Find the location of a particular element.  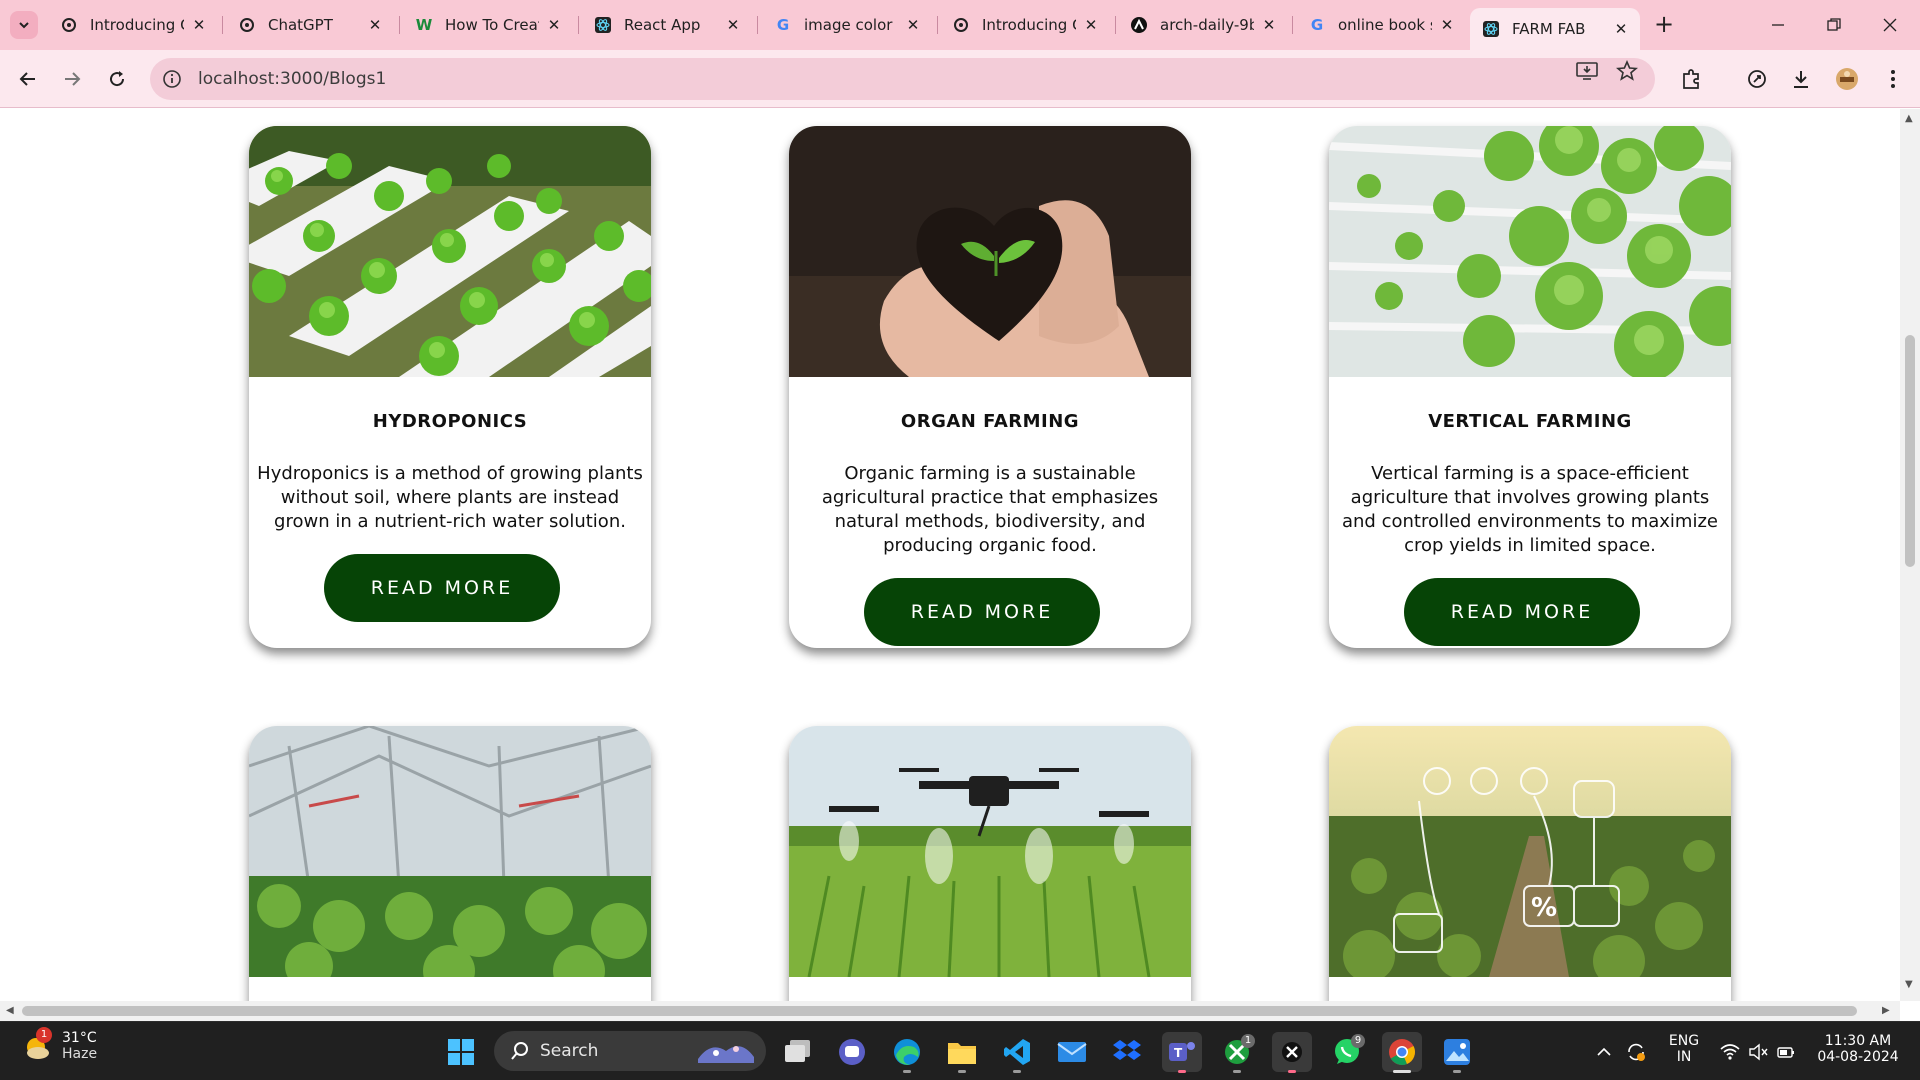

tab-5: Introducing C ✕ is located at coordinates (1025, 25).